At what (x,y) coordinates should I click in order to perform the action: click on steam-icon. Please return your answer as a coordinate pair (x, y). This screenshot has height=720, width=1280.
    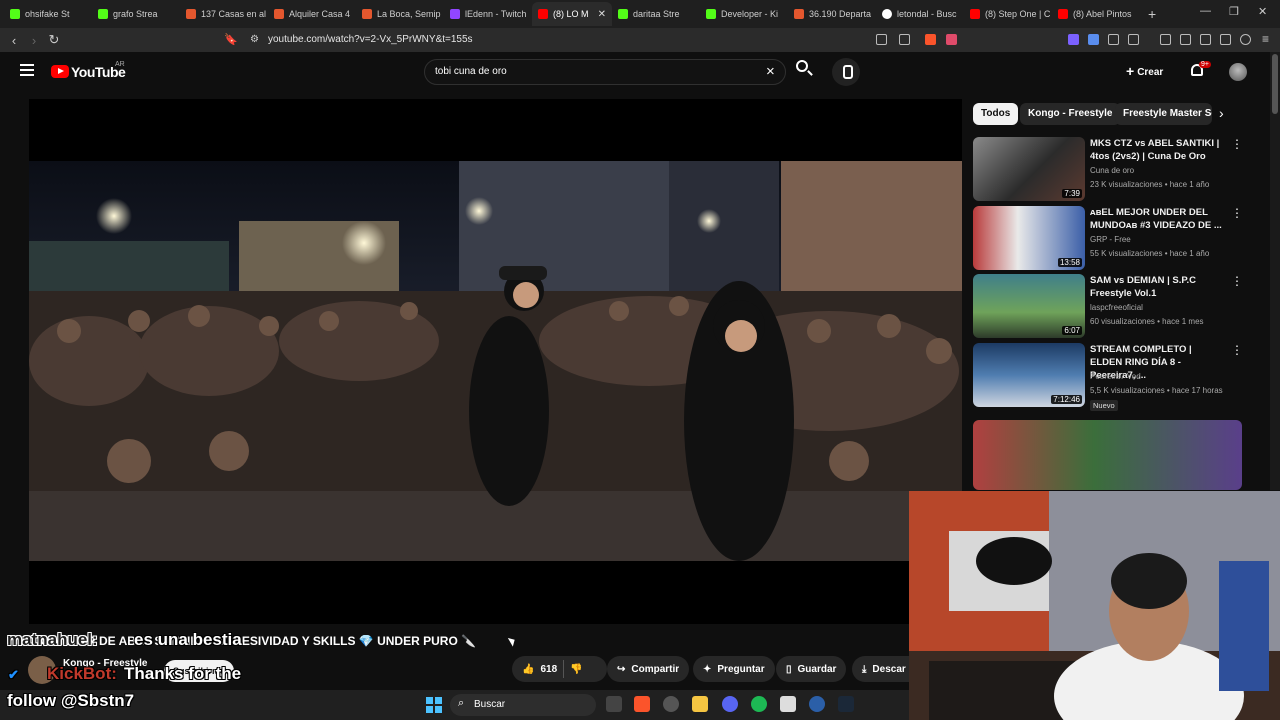
    Looking at the image, I should click on (846, 704).